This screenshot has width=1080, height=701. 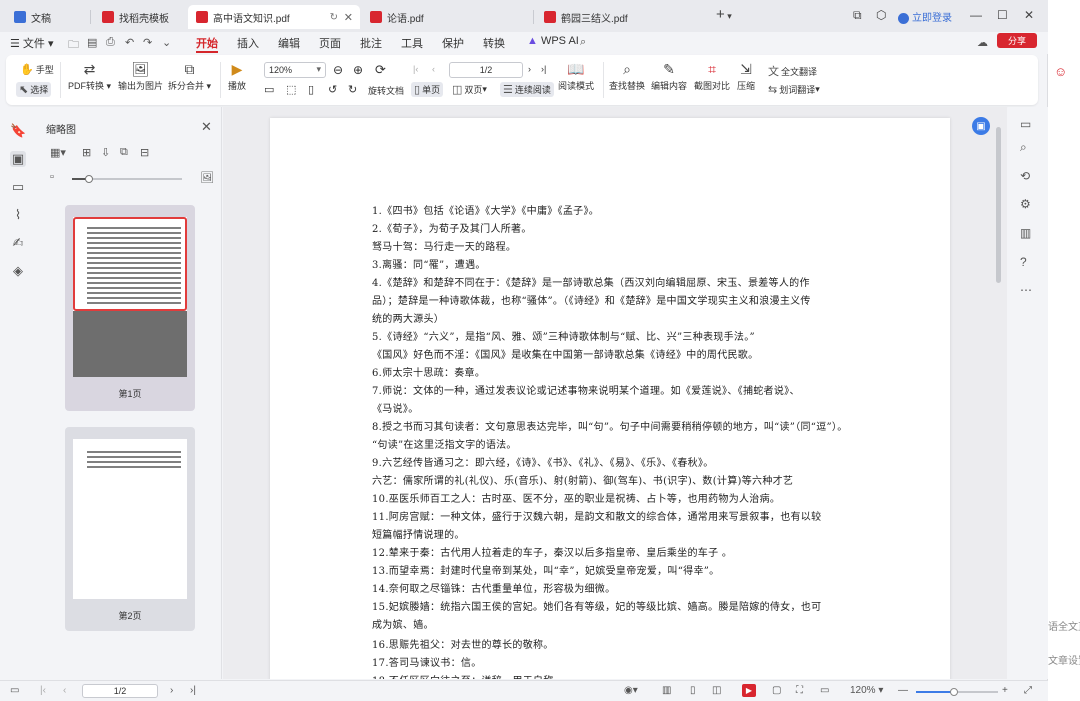 I want to click on select-tool: ⬉ 选择, so click(x=34, y=89).